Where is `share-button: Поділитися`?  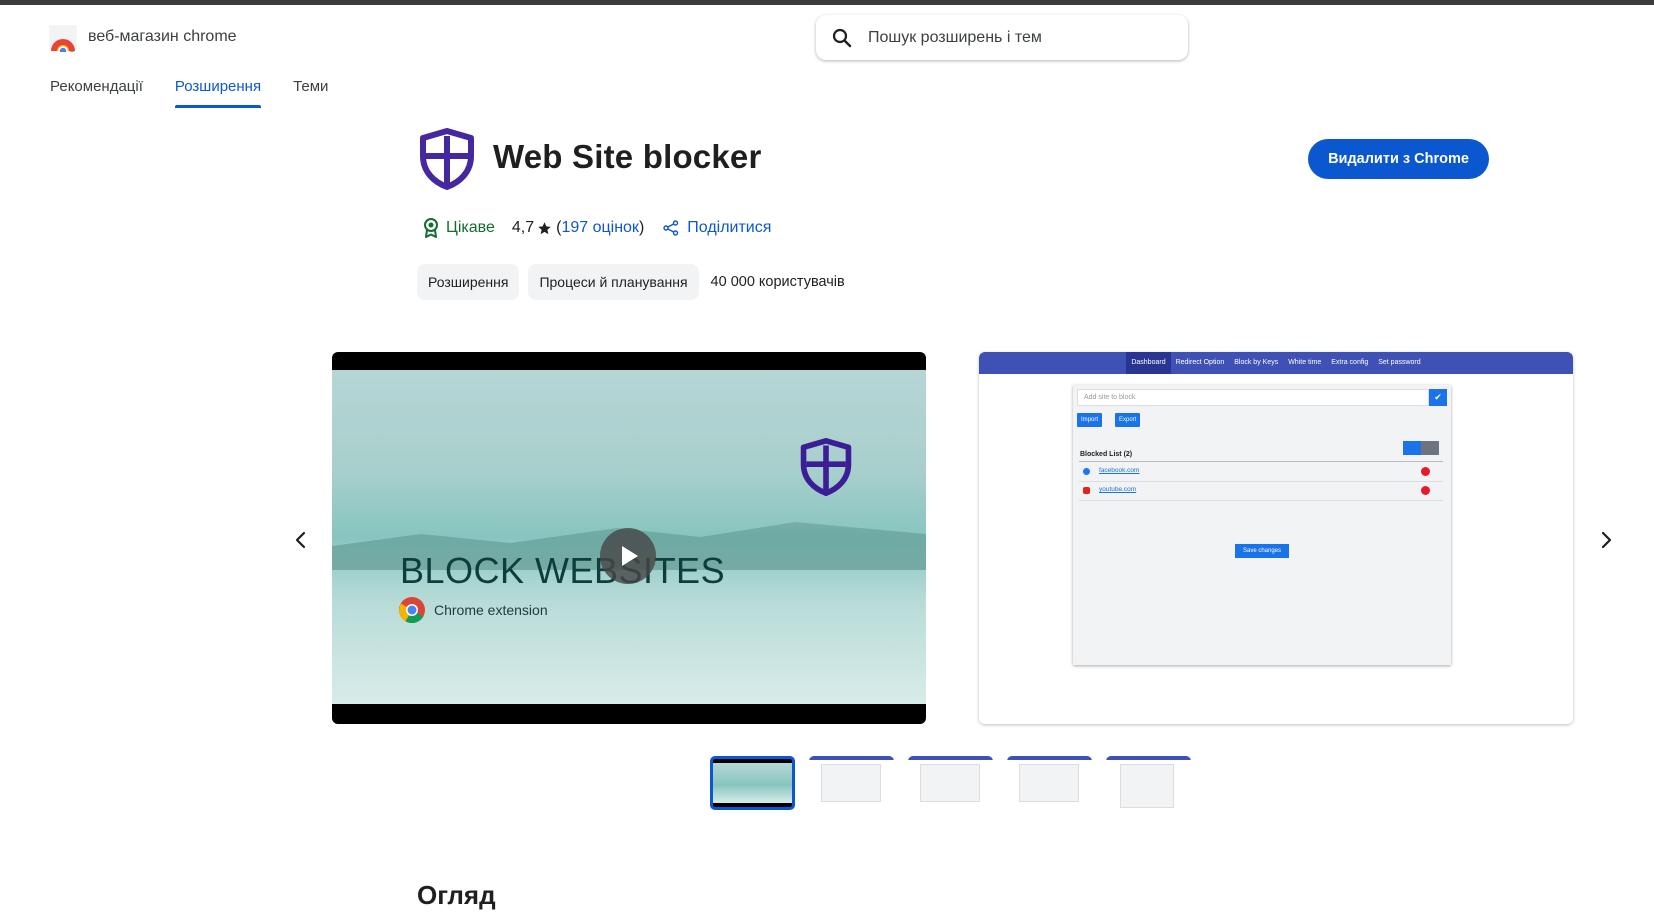 share-button: Поділитися is located at coordinates (729, 228).